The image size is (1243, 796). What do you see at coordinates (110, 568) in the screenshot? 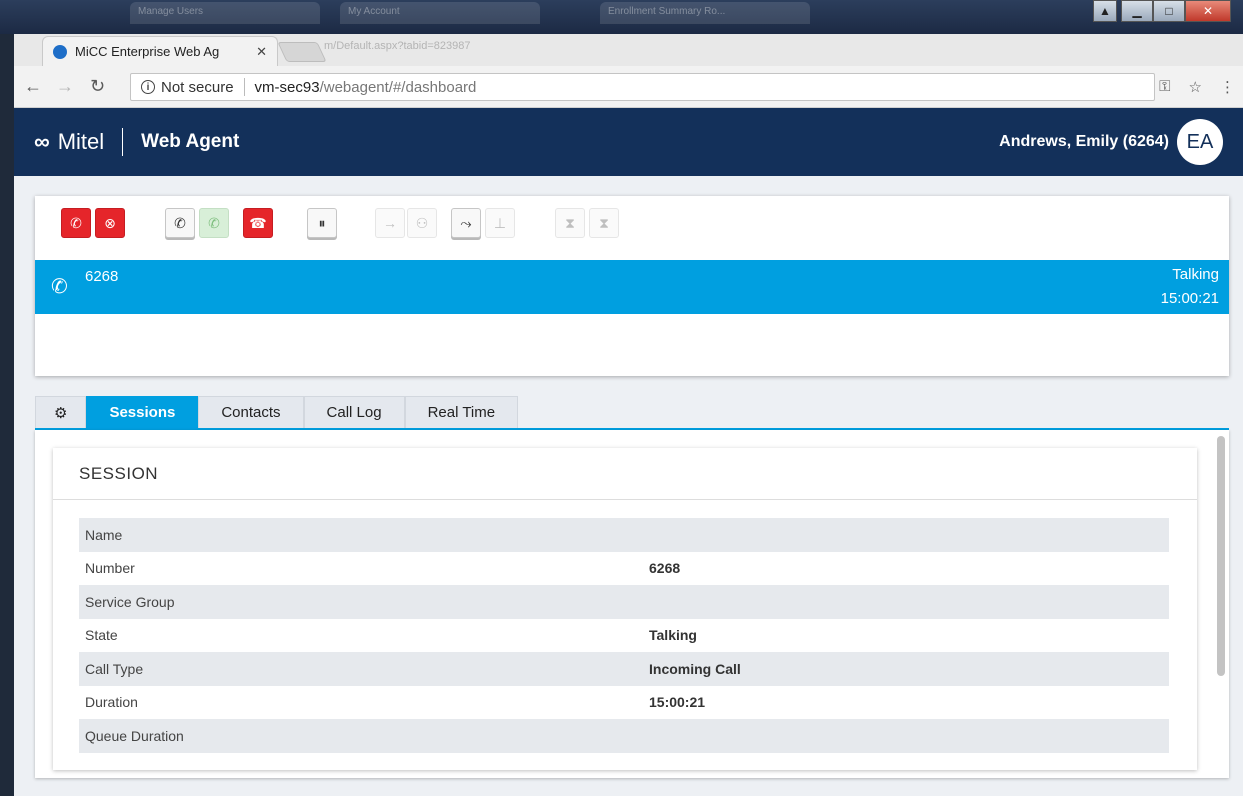
I see `field-label: Number` at bounding box center [110, 568].